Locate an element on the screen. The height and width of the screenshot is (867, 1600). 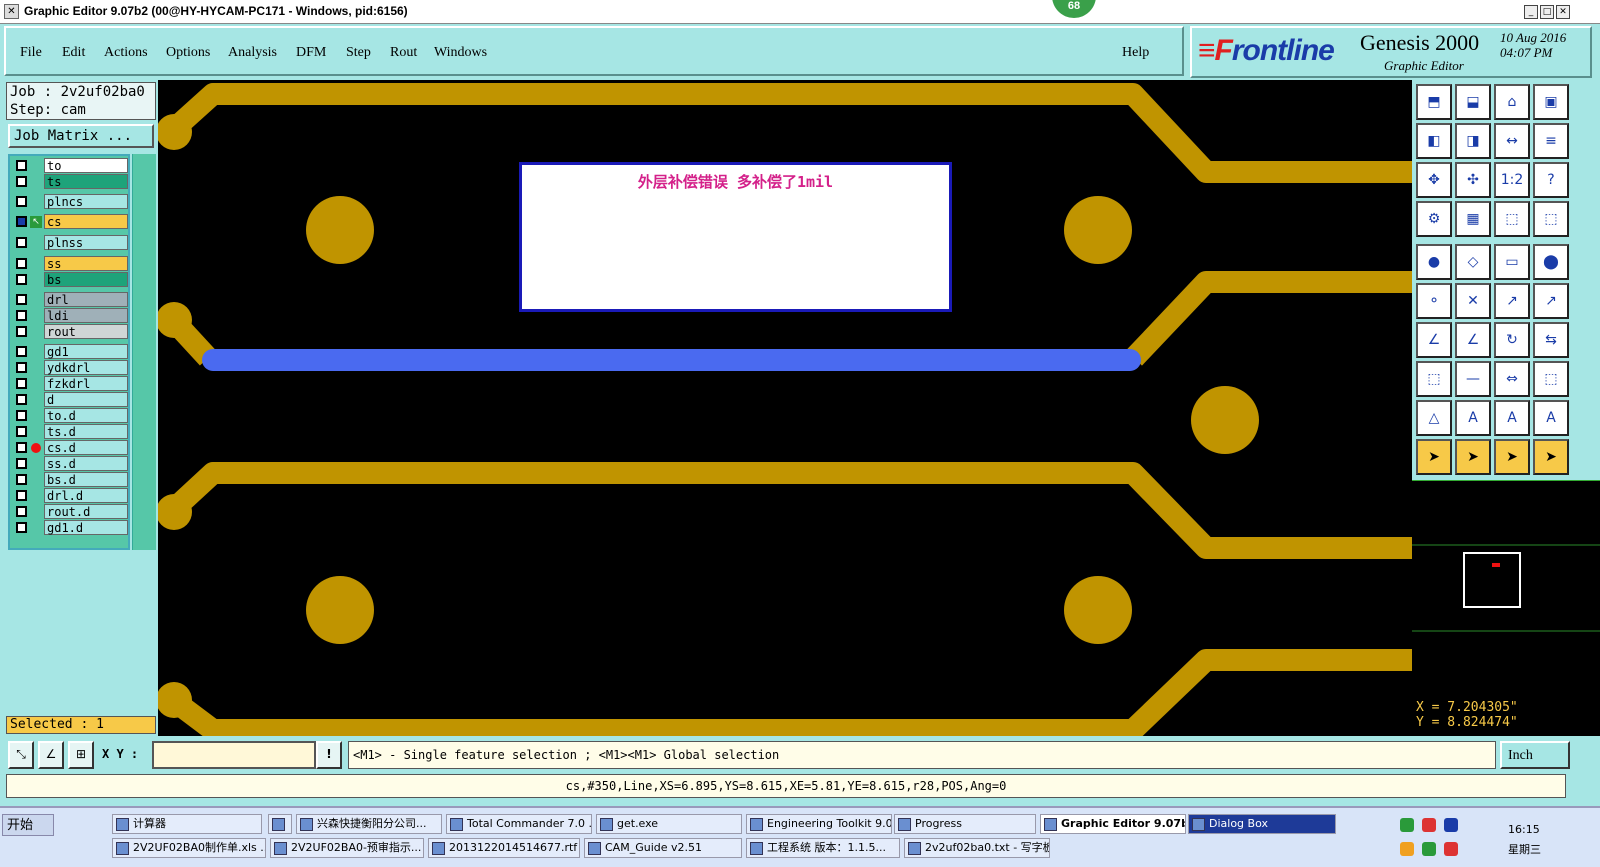
surface-icon: ◇ is located at coordinates (1473, 262).